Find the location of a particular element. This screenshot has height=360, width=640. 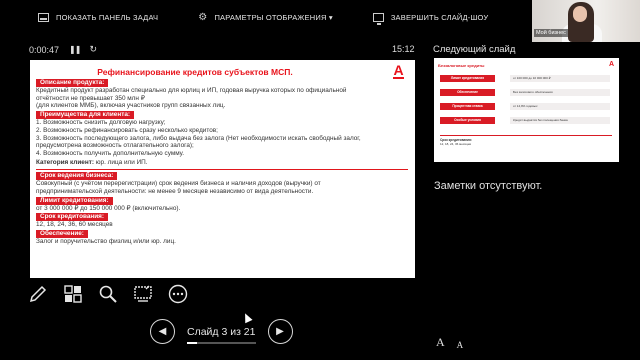

section-text-line: 12, 18, 24, 36, 60 месяцев is located at coordinates (74, 225).